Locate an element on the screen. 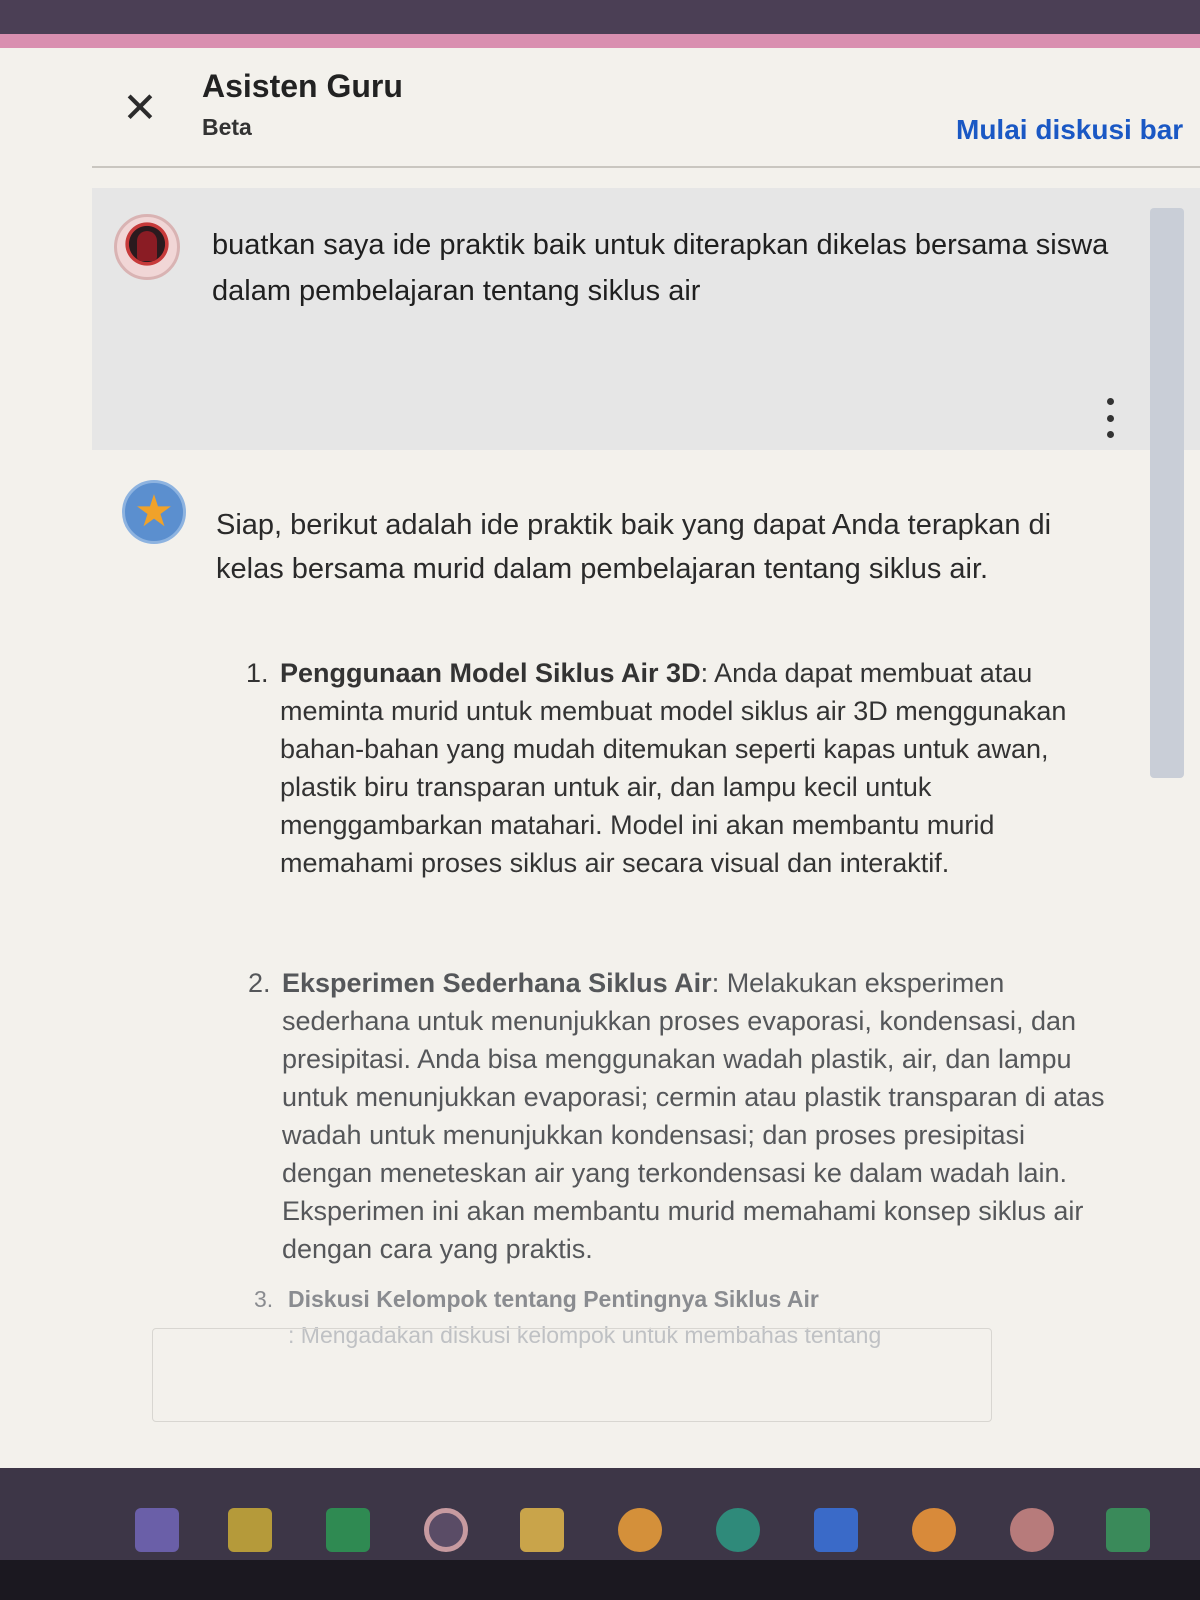 The width and height of the screenshot is (1200, 1600). assistant-avatar: ★ is located at coordinates (154, 512).